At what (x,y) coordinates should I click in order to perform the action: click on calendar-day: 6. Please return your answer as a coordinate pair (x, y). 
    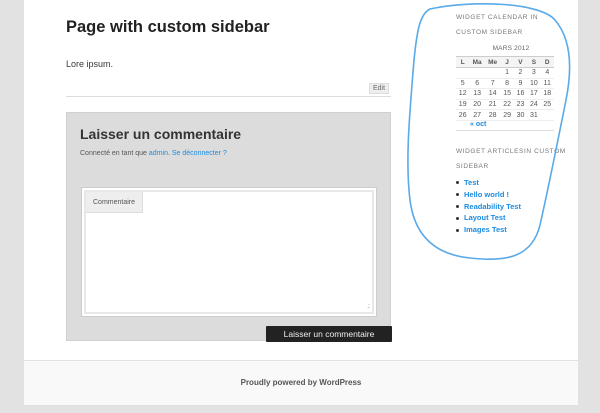
    Looking at the image, I should click on (477, 84).